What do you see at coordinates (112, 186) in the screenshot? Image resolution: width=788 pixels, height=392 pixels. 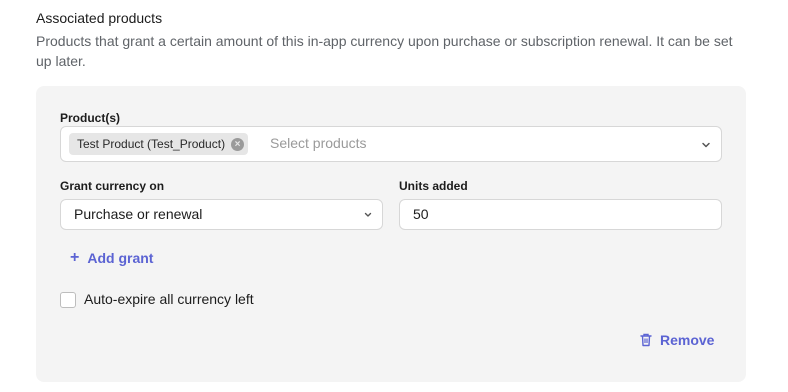 I see `grant-currency-label: Grant currency on` at bounding box center [112, 186].